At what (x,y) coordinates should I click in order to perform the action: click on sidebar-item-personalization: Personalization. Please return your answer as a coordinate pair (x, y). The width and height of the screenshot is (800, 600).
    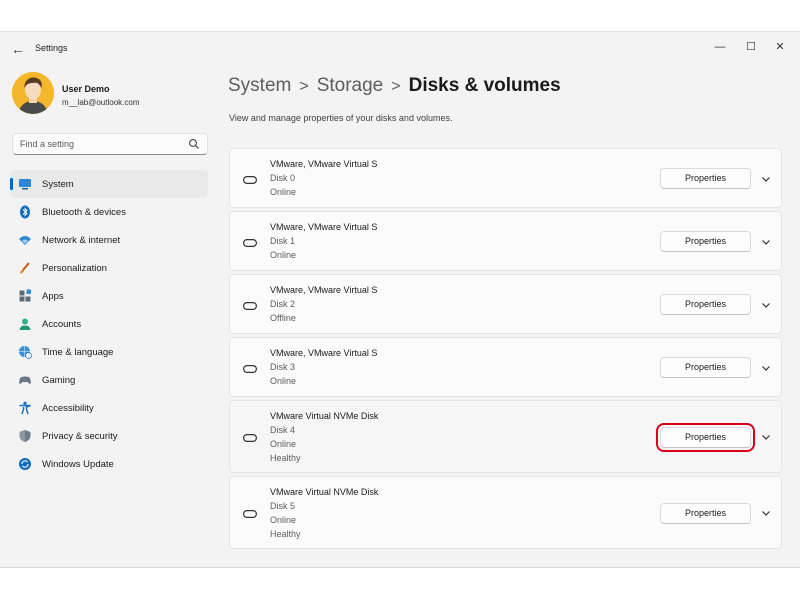
    Looking at the image, I should click on (109, 268).